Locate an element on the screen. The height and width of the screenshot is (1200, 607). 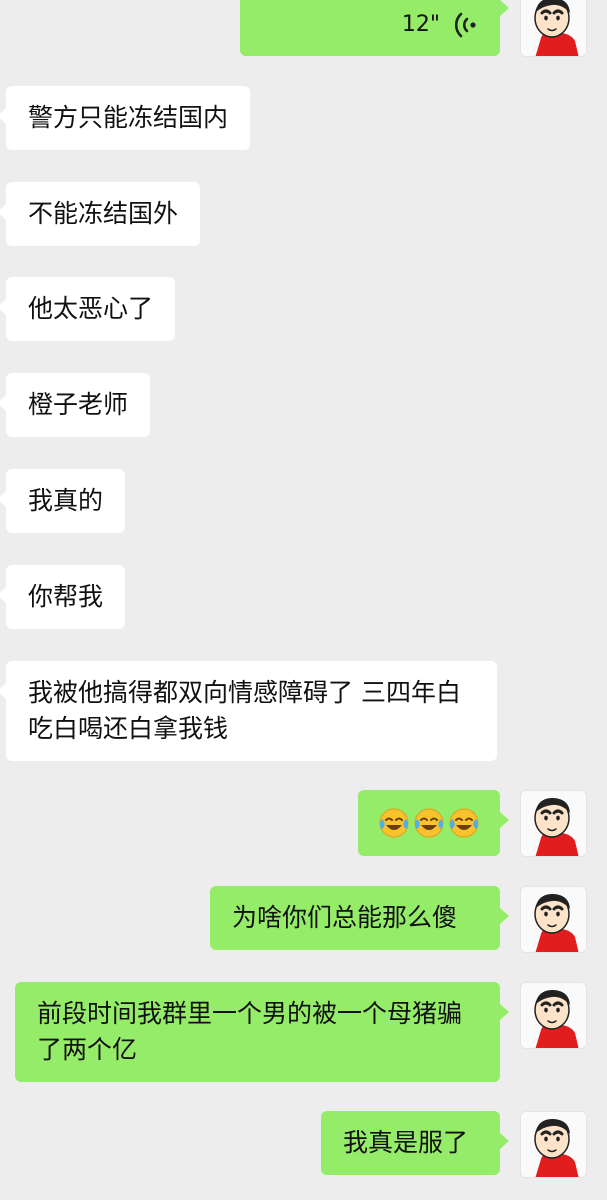
message-text: 你帮我 is located at coordinates (66, 596).